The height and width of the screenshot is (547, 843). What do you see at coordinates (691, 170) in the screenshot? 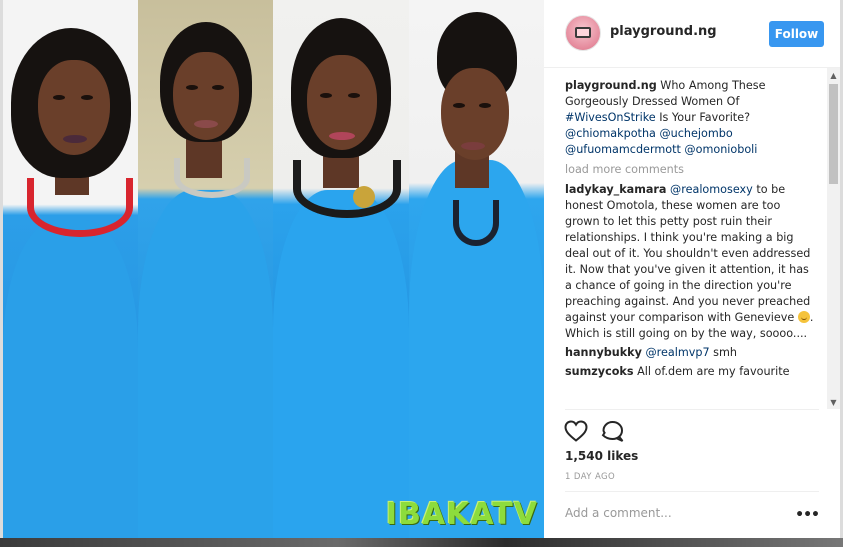
I see `load-more-comments-link: load more comments` at bounding box center [691, 170].